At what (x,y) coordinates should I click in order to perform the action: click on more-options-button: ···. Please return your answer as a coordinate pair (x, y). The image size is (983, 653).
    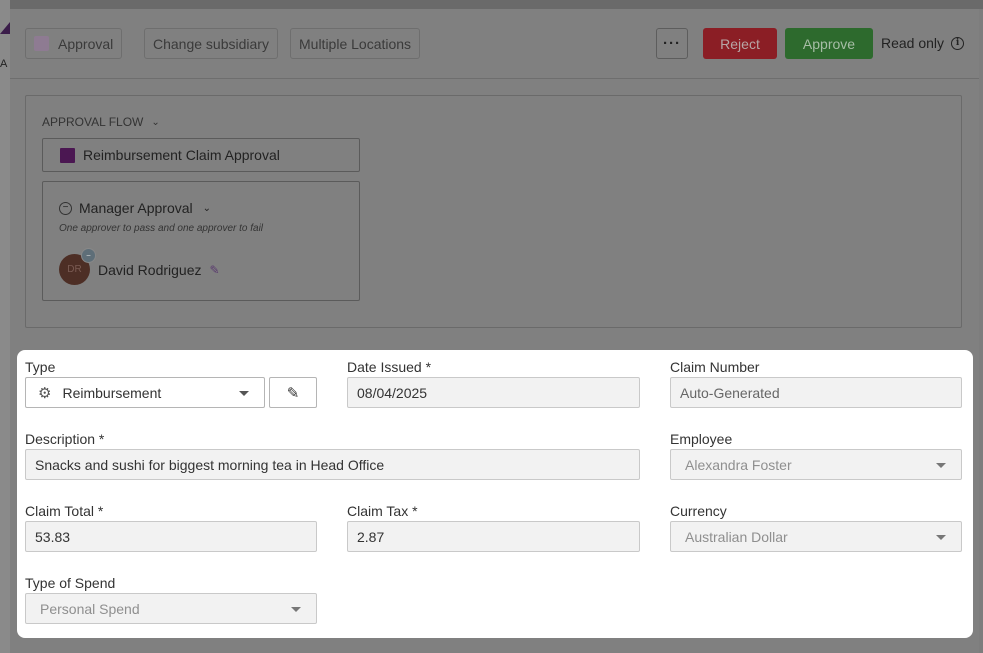
    Looking at the image, I should click on (672, 43).